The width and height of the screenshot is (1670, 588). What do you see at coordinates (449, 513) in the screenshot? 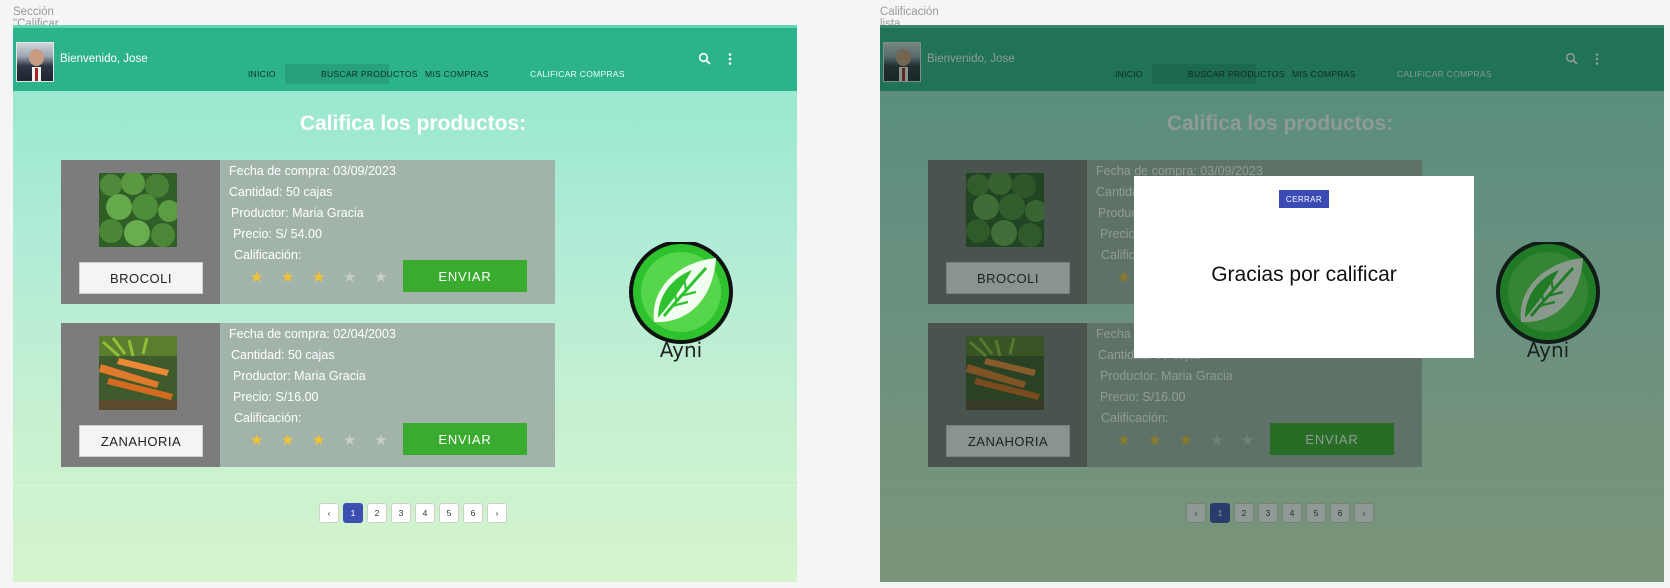
I see `page-button: 5` at bounding box center [449, 513].